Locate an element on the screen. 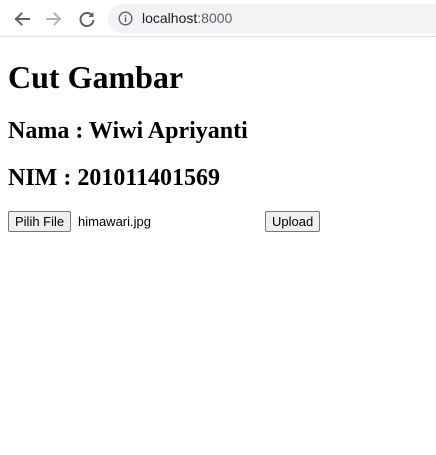  url-text: localhost:8000 is located at coordinates (187, 18).